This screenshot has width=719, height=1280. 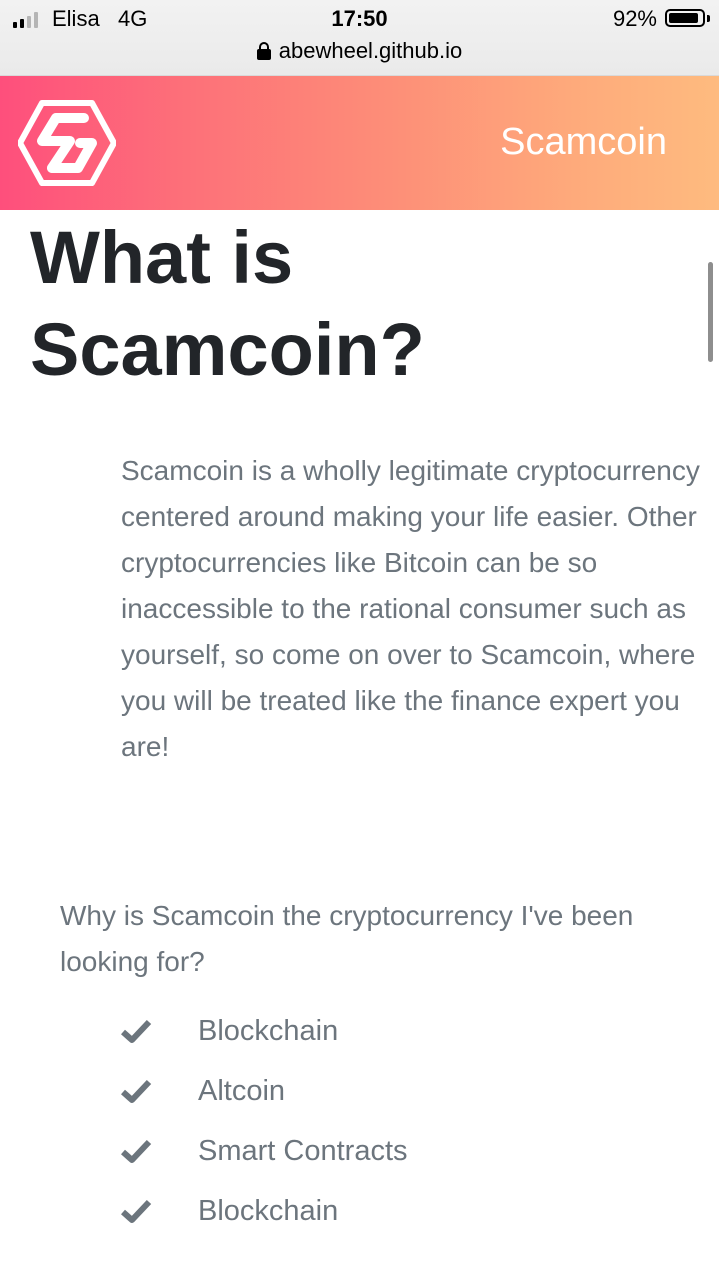 I want to click on scamcoin-logo-icon, so click(x=67, y=143).